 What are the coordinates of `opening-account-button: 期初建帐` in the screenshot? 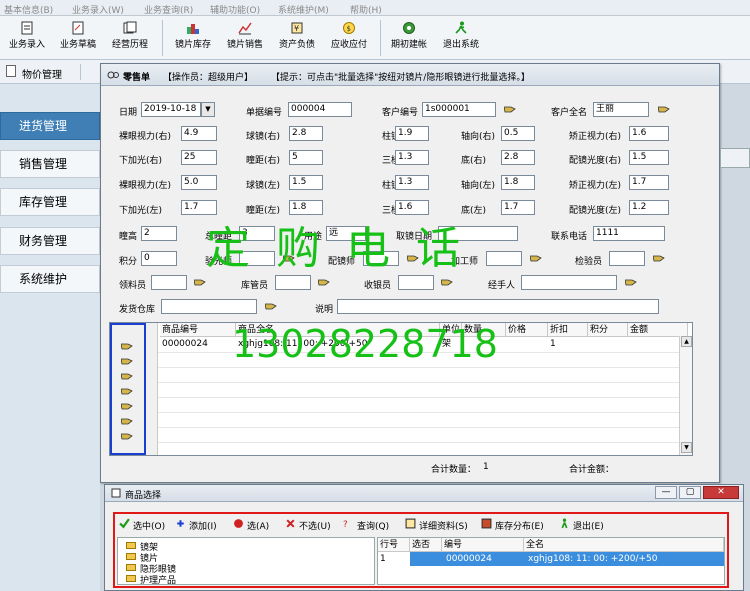 It's located at (409, 38).